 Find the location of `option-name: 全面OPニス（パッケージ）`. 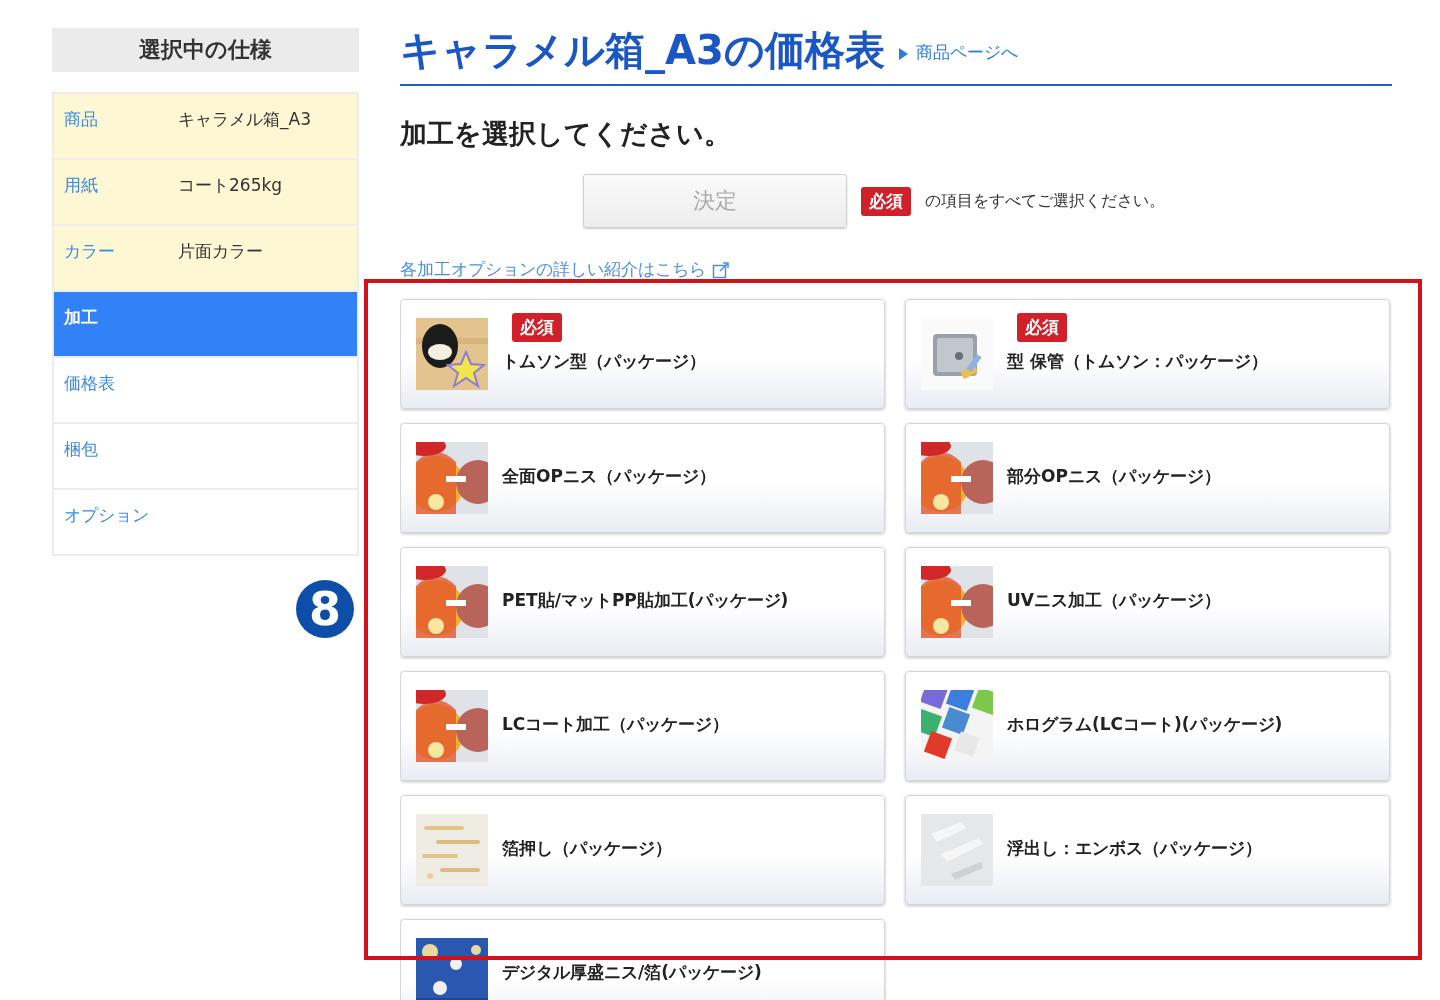

option-name: 全面OPニス（パッケージ） is located at coordinates (609, 476).